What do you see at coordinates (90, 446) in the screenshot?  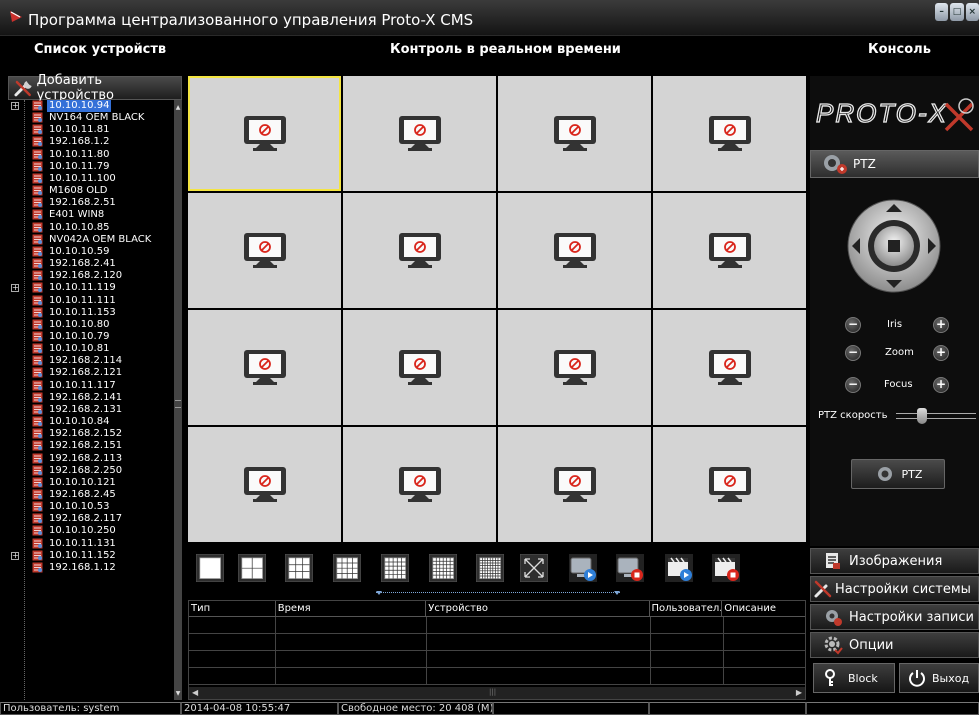 I see `tree-item: 192.168.2.151` at bounding box center [90, 446].